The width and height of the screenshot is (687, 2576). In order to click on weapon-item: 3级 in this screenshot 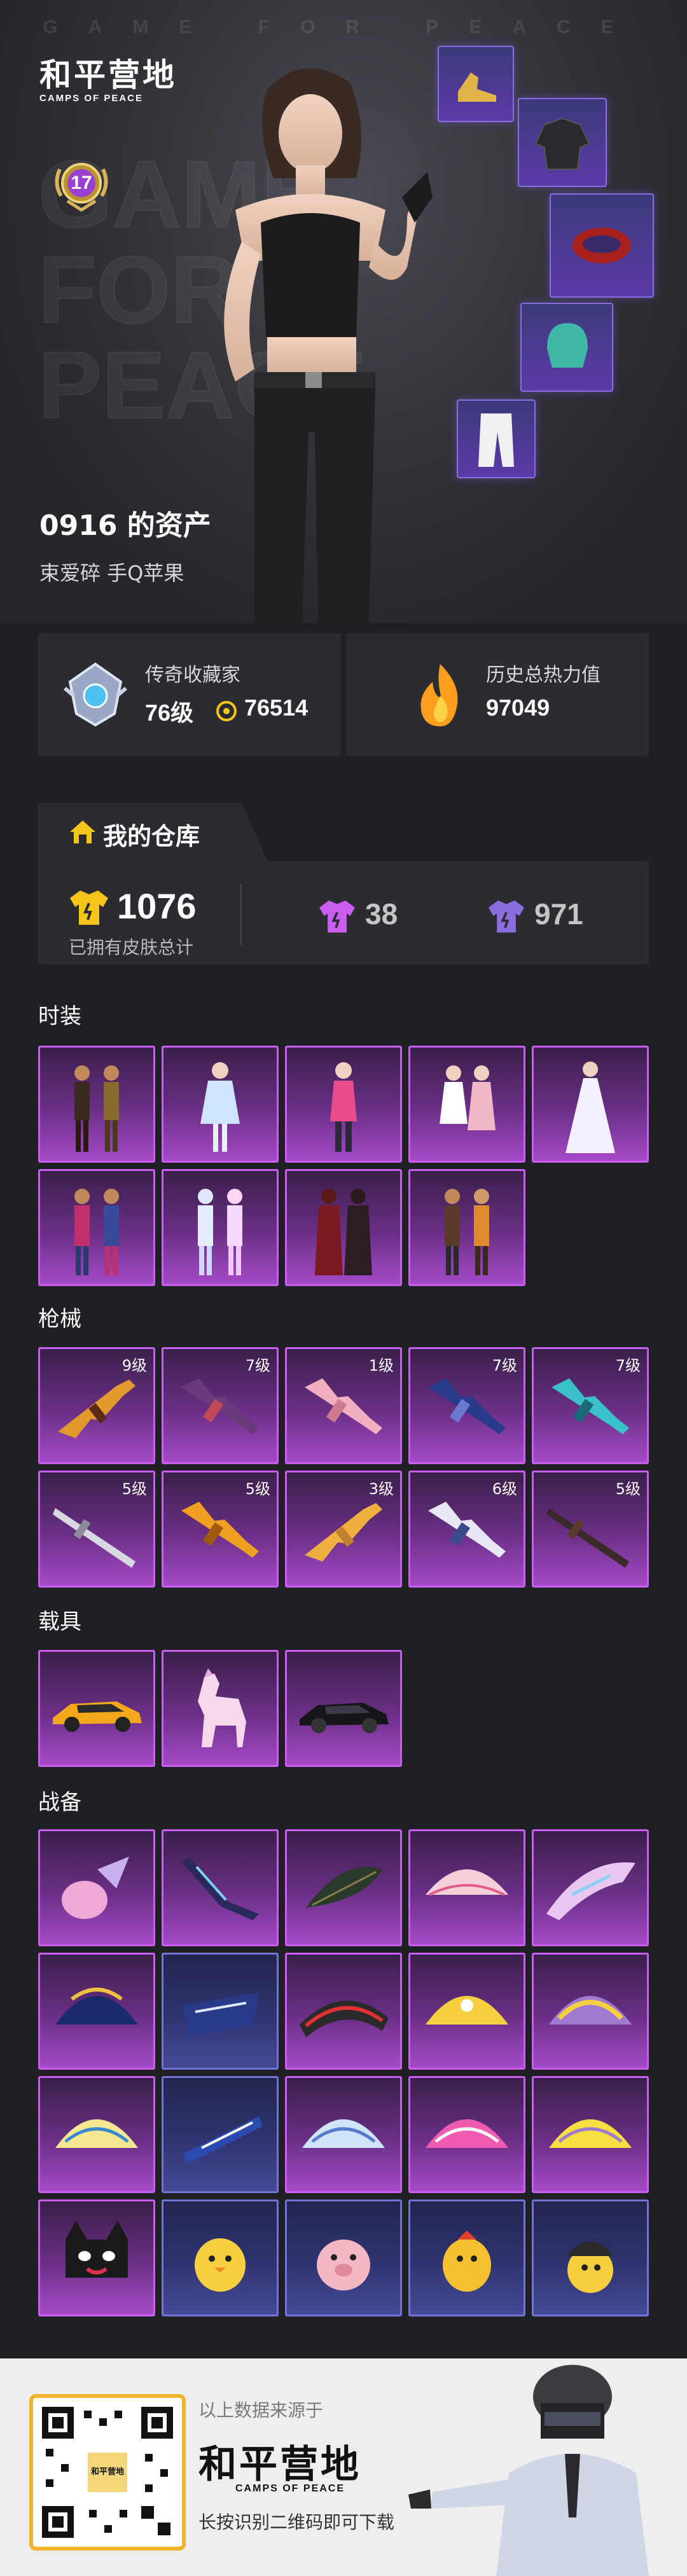, I will do `click(343, 1529)`.